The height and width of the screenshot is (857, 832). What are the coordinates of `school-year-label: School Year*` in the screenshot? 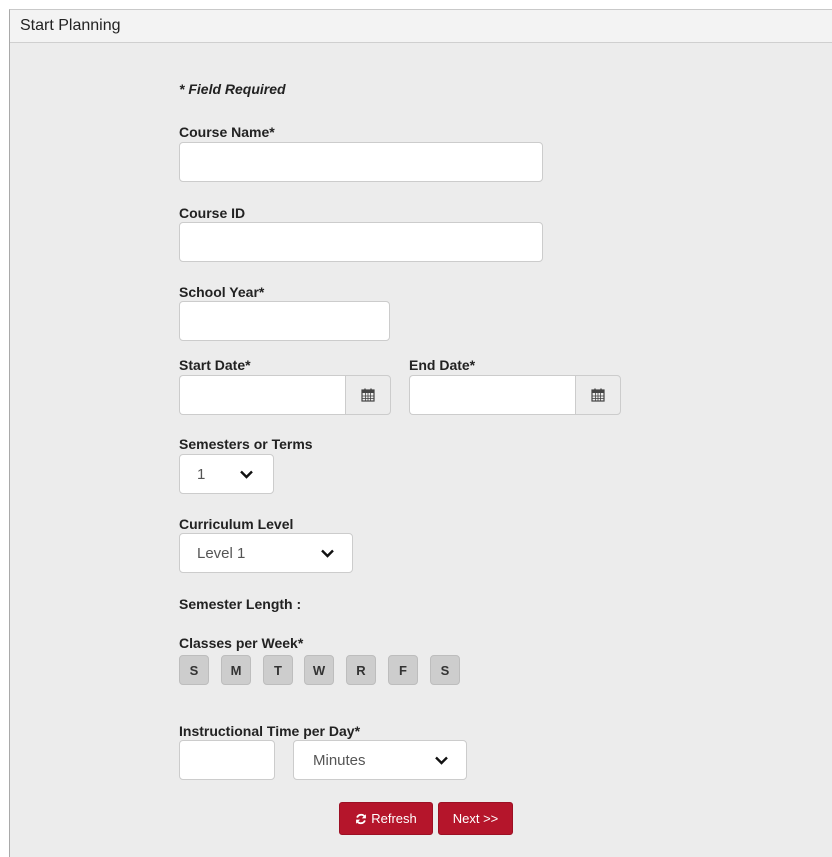 It's located at (222, 292).